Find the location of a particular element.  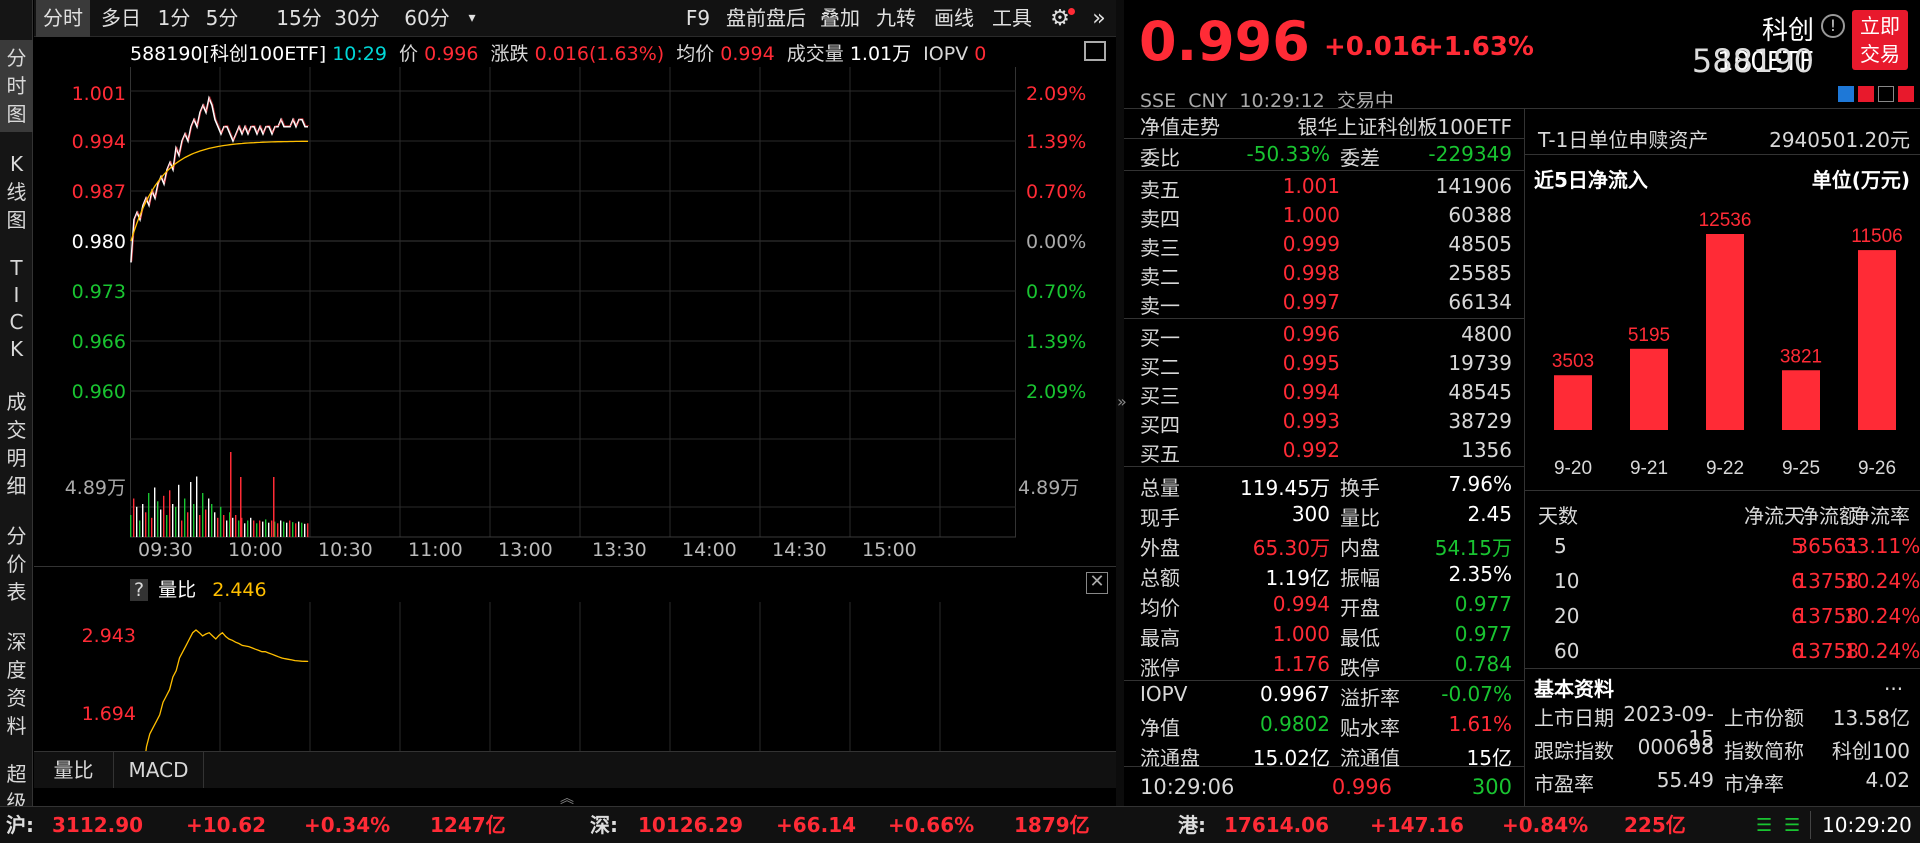

indicator-tab-macd: MACD is located at coordinates (159, 770).